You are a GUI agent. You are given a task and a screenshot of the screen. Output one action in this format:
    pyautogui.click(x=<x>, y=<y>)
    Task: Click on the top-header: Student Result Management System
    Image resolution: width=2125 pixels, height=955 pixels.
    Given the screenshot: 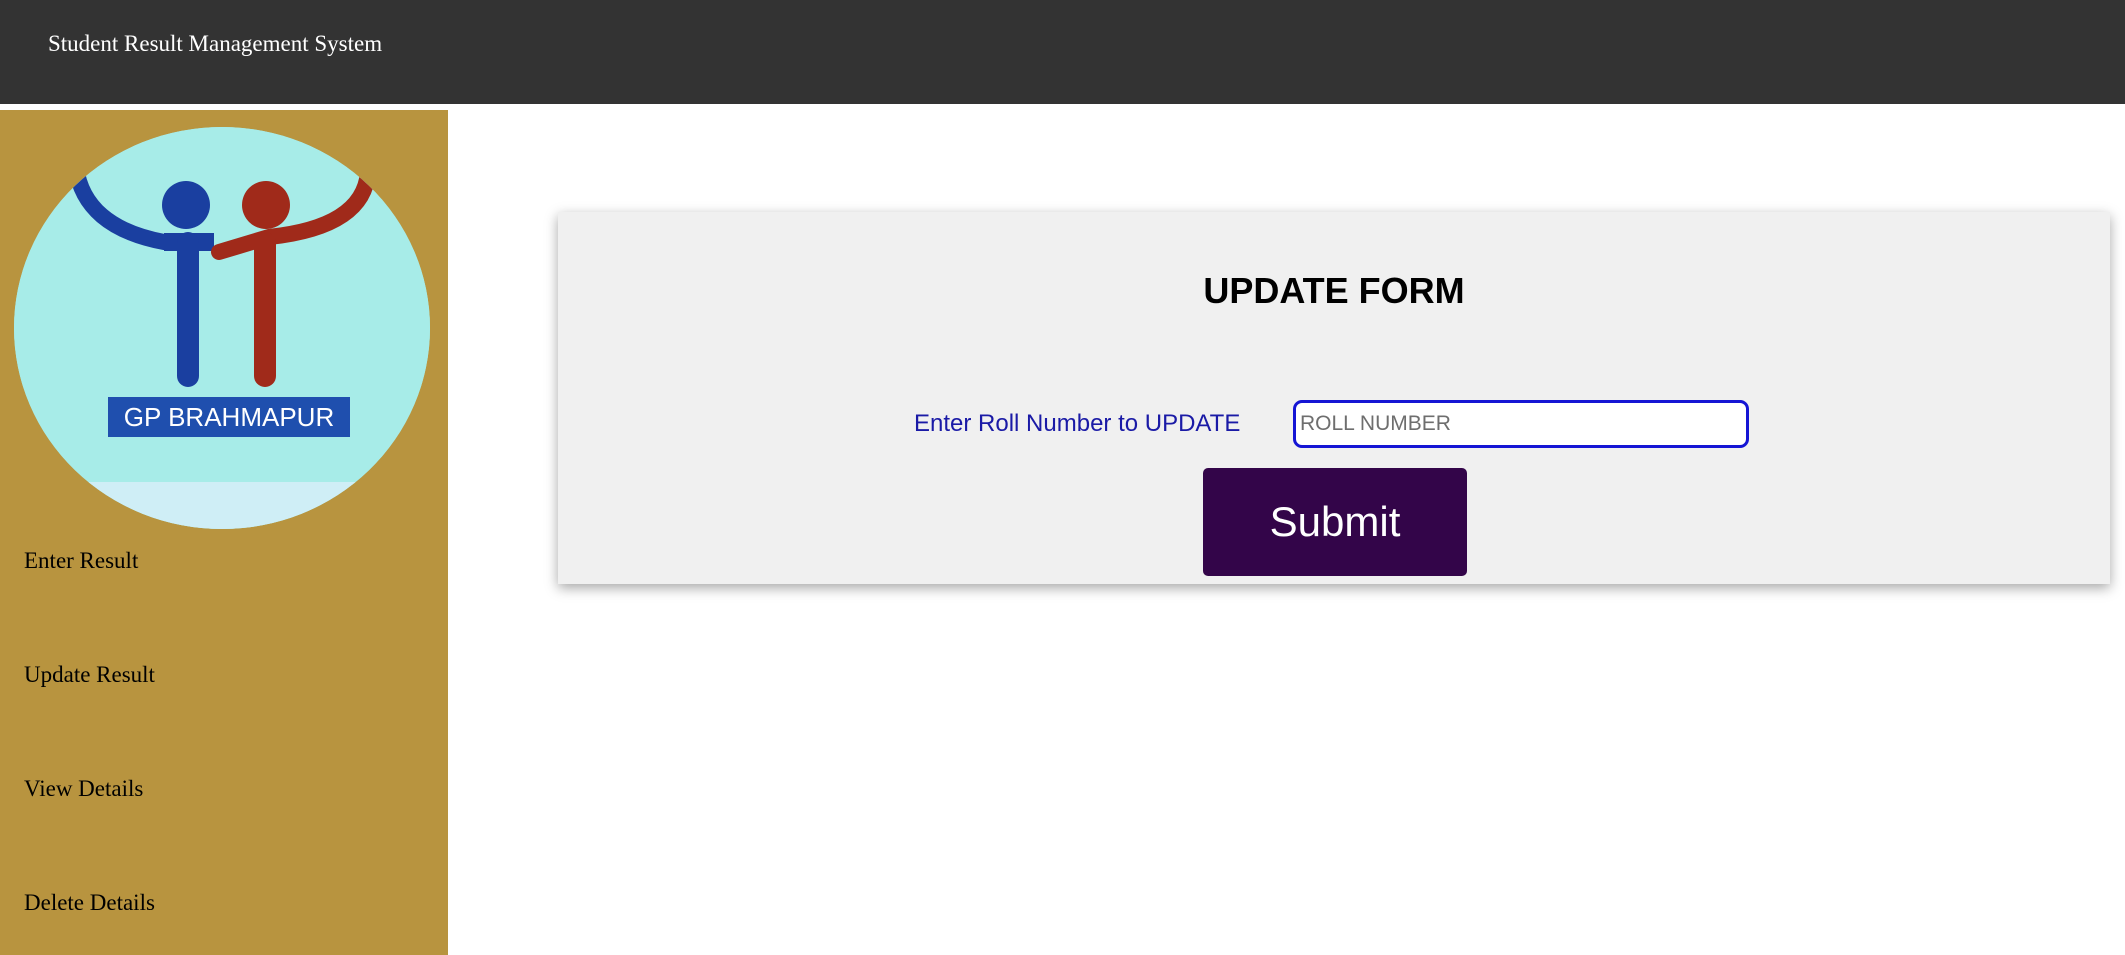 What is the action you would take?
    pyautogui.click(x=1062, y=52)
    